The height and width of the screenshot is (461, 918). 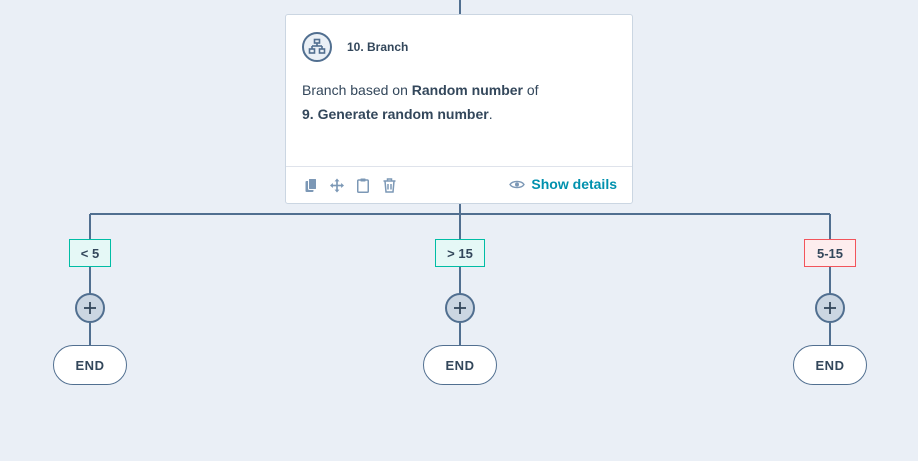 I want to click on card-footer: Show details, so click(x=459, y=184).